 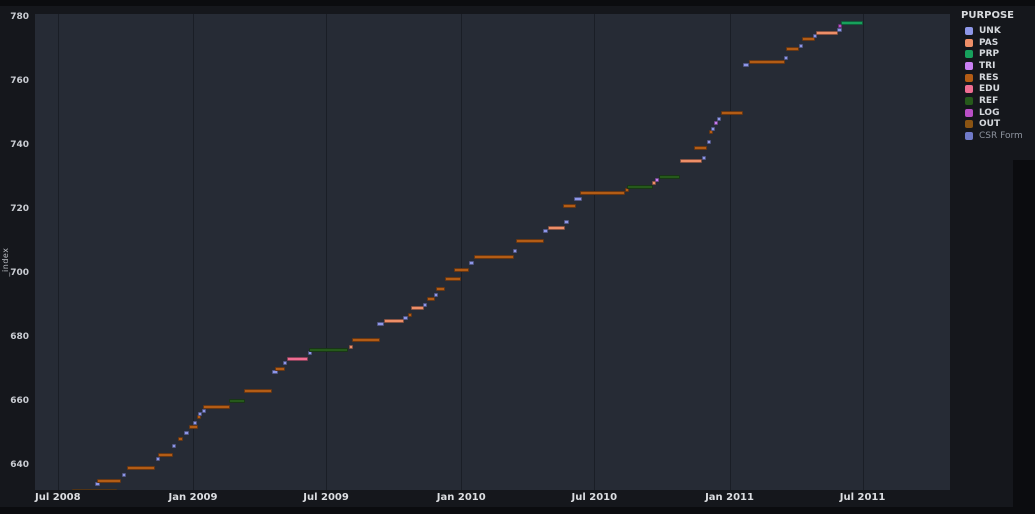 I want to click on legend-title: PURPOSE, so click(x=988, y=15).